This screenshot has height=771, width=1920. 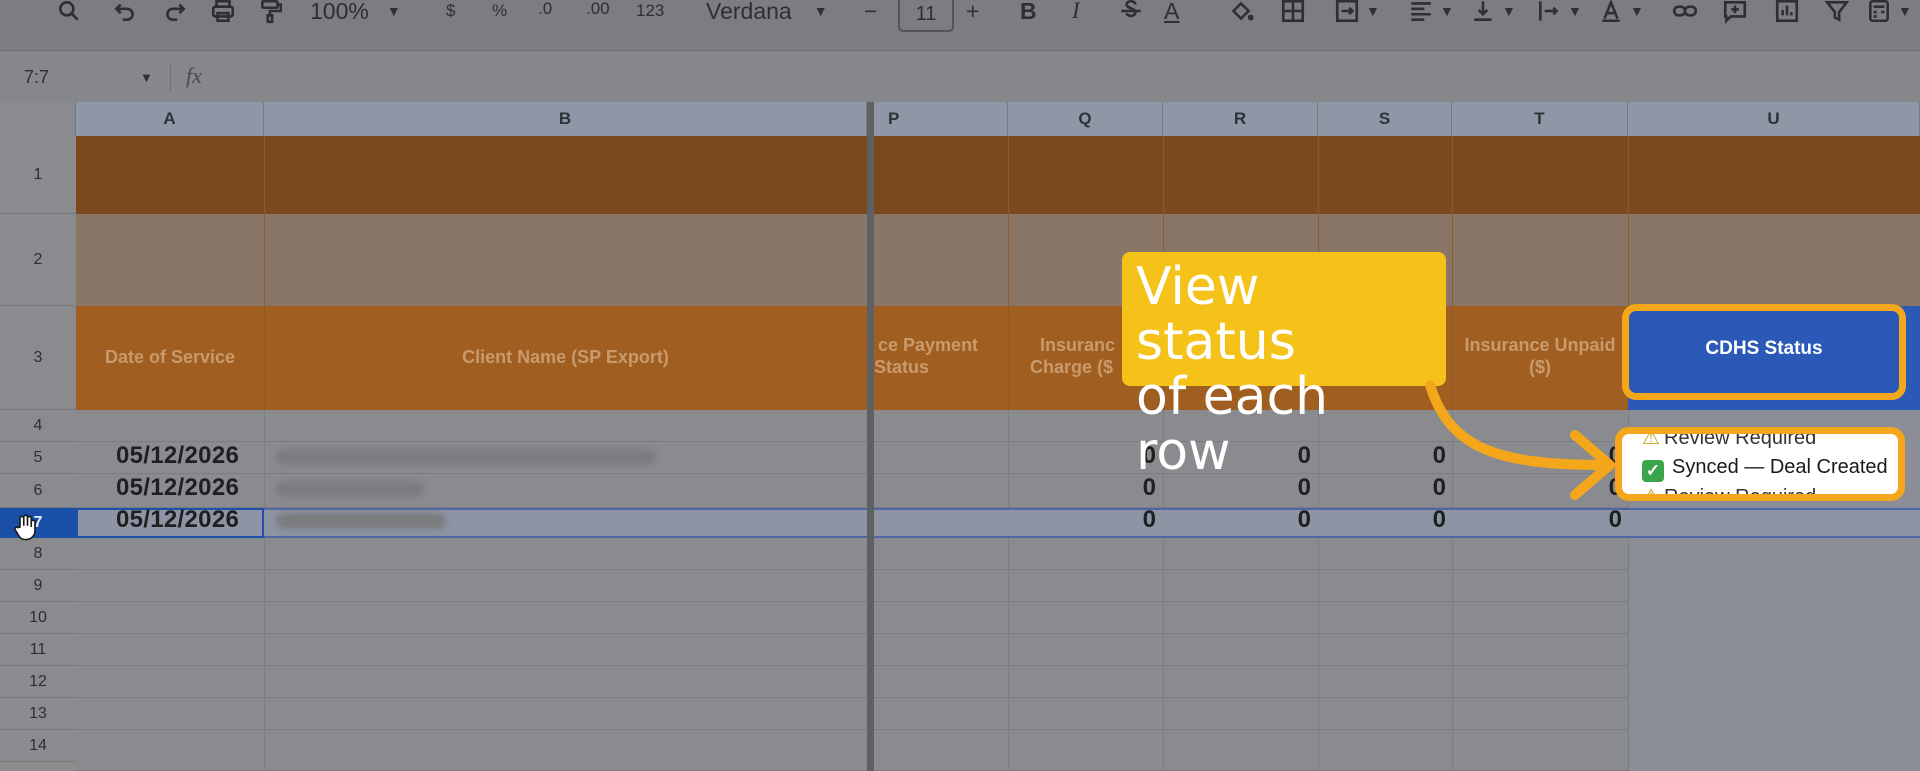 What do you see at coordinates (38, 714) in the screenshot?
I see `row-header: 13` at bounding box center [38, 714].